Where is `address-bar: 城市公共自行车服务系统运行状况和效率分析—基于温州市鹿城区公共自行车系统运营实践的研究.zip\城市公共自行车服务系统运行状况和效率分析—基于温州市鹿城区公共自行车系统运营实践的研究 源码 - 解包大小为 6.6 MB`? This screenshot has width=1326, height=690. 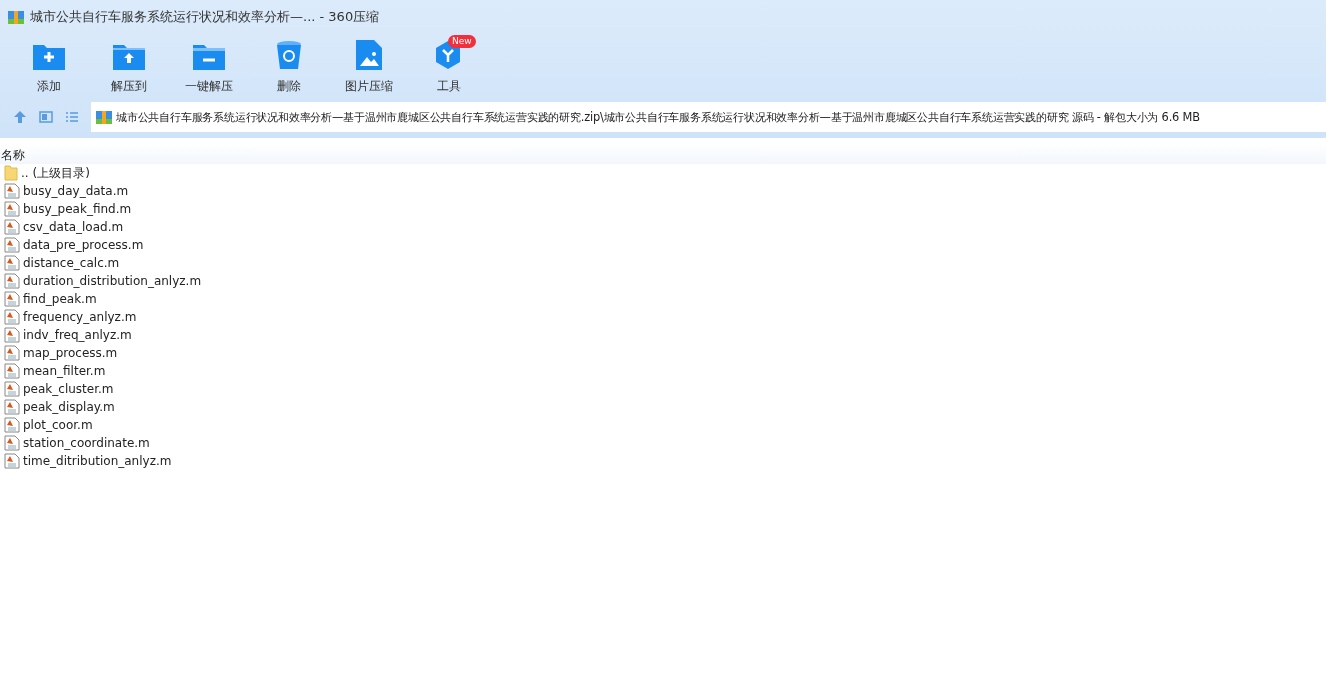
address-bar: 城市公共自行车服务系统运行状况和效率分析—基于温州市鹿城区公共自行车系统运营实践的研究.zip\城市公共自行车服务系统运行状况和效率分析—基于温州市鹿城区公共自行车系统运营实践的研究 源码 - 解包大小为 6.6 MB is located at coordinates (708, 117).